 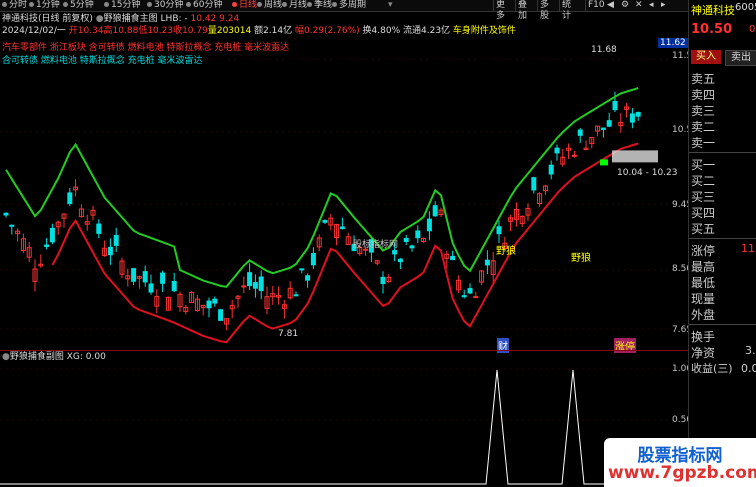 What do you see at coordinates (748, 368) in the screenshot?
I see `eps-value: 0.04` at bounding box center [748, 368].